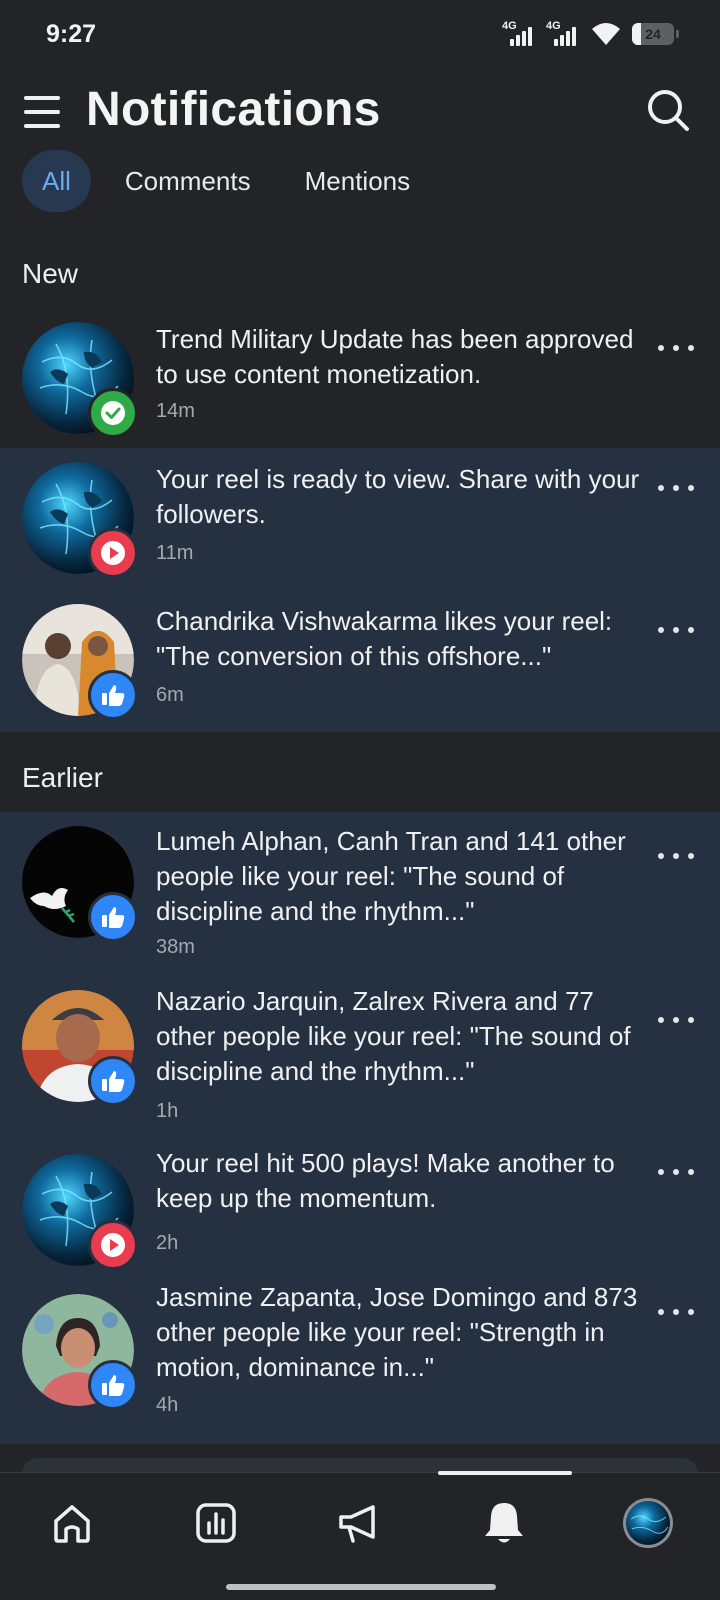 The width and height of the screenshot is (720, 1600). I want to click on search-icon, so click(668, 110).